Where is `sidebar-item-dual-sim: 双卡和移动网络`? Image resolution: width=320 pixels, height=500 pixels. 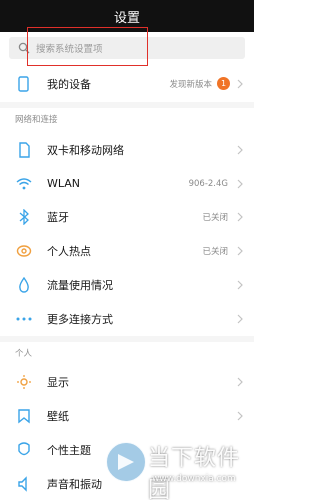 sidebar-item-dual-sim: 双卡和移动网络 is located at coordinates (127, 149).